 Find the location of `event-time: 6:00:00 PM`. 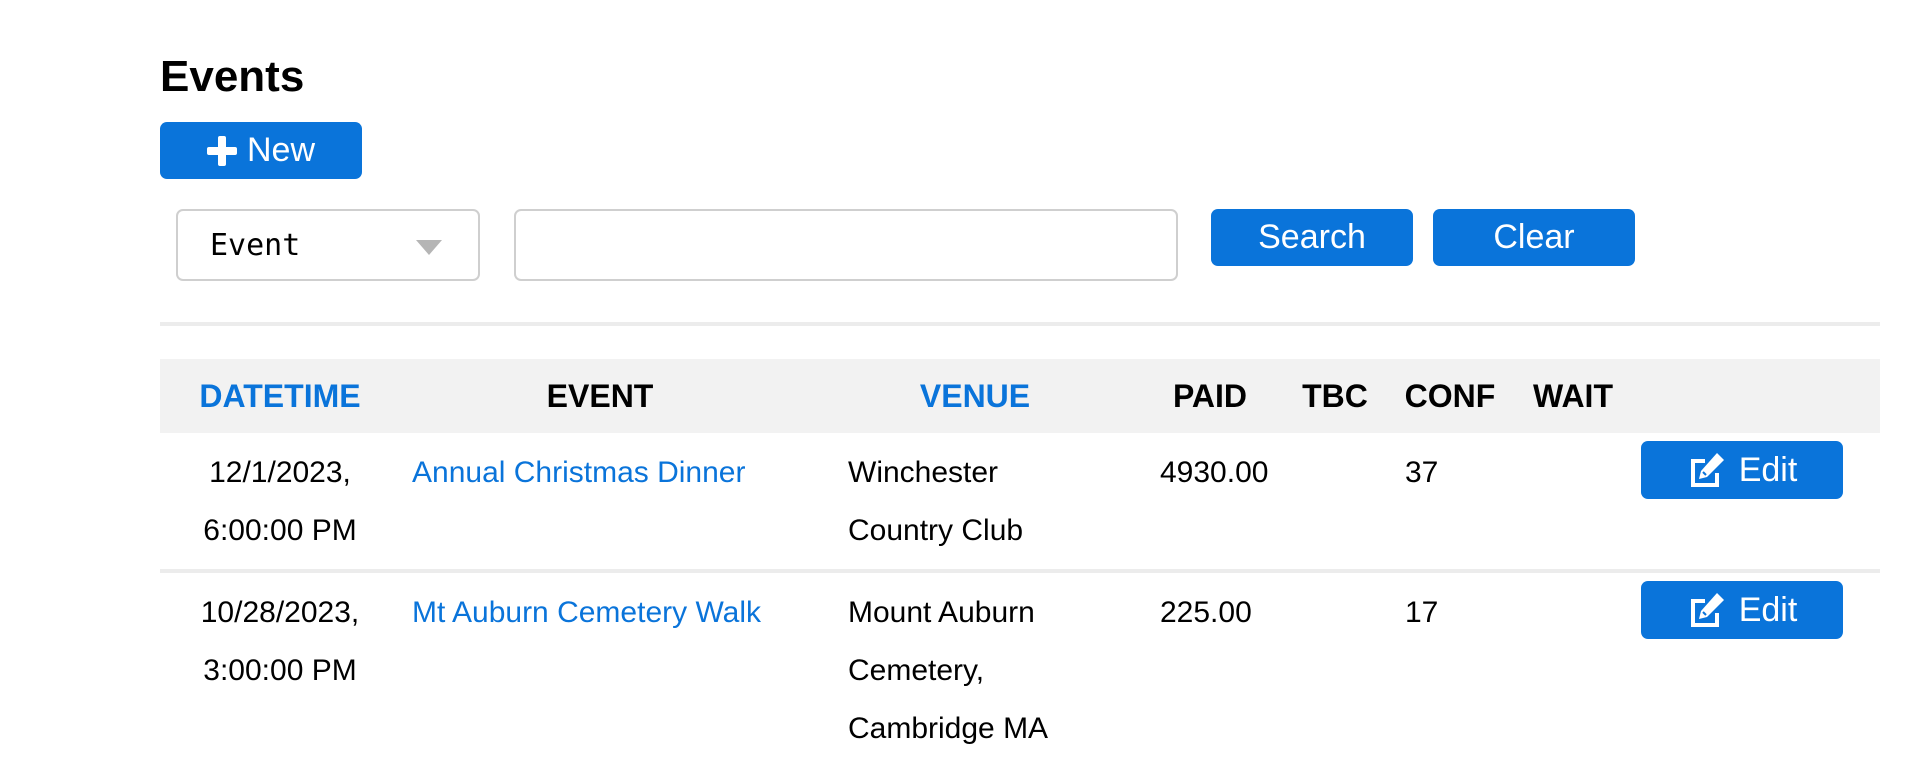

event-time: 6:00:00 PM is located at coordinates (280, 530).